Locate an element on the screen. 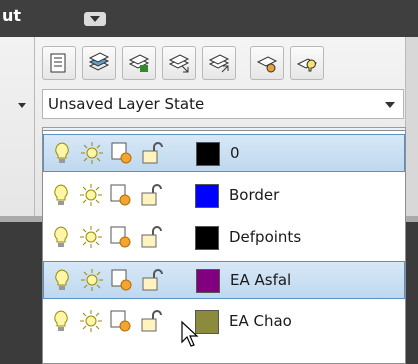 The width and height of the screenshot is (418, 364). layer-walk-button is located at coordinates (267, 63).